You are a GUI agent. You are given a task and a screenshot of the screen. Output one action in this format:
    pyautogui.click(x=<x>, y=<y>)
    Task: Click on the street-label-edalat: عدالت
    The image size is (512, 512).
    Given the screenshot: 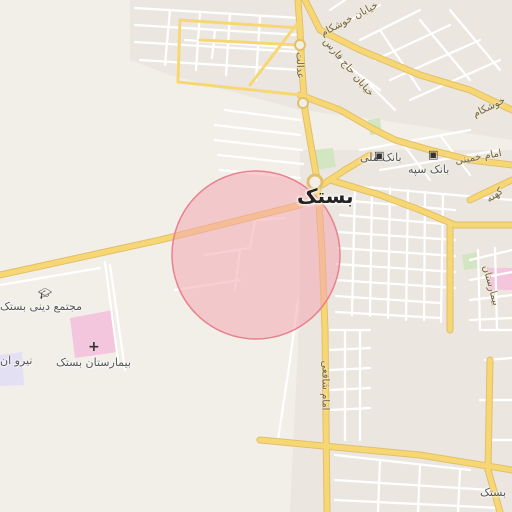 What is the action you would take?
    pyautogui.click(x=299, y=65)
    